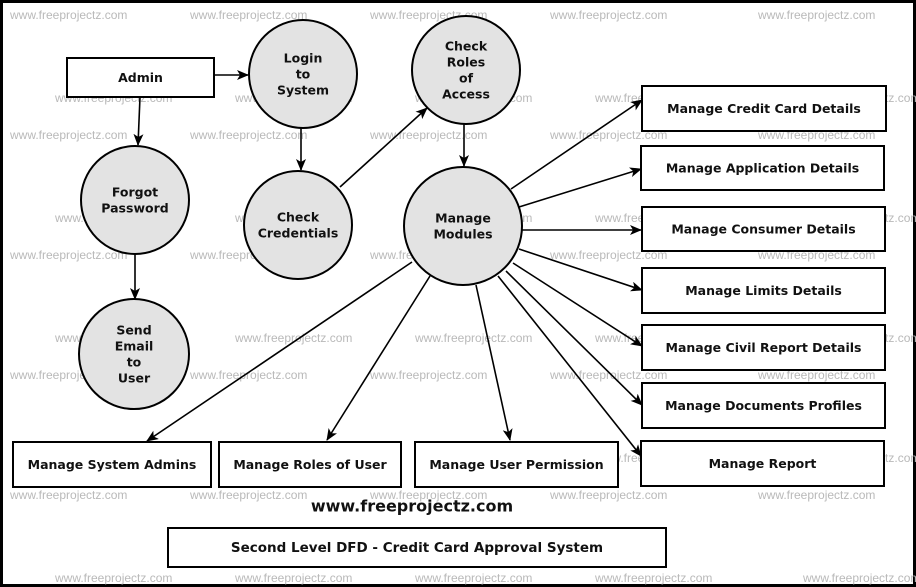  I want to click on entity-civil-report: Manage Civil Report Details, so click(763, 347).